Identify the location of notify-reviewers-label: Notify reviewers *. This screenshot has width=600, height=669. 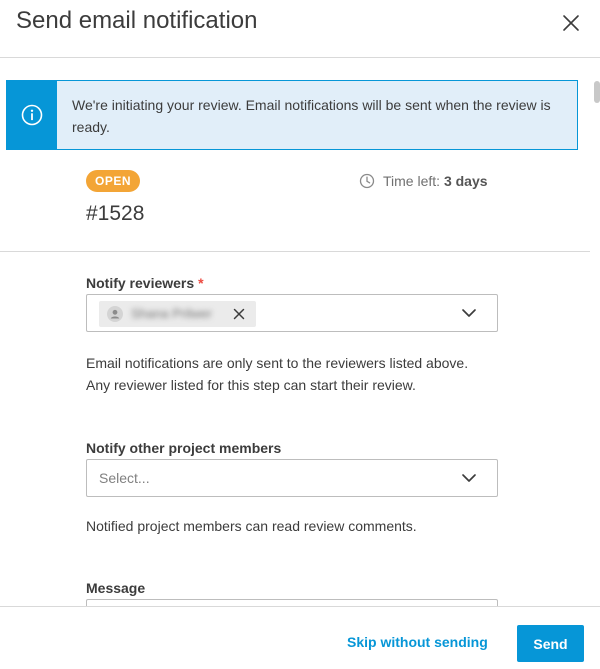
(145, 283).